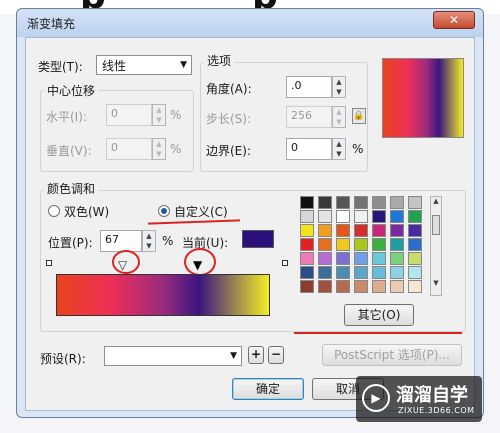 The width and height of the screenshot is (500, 433). Describe the element at coordinates (129, 149) in the screenshot. I see `vertical-input: 0` at that location.